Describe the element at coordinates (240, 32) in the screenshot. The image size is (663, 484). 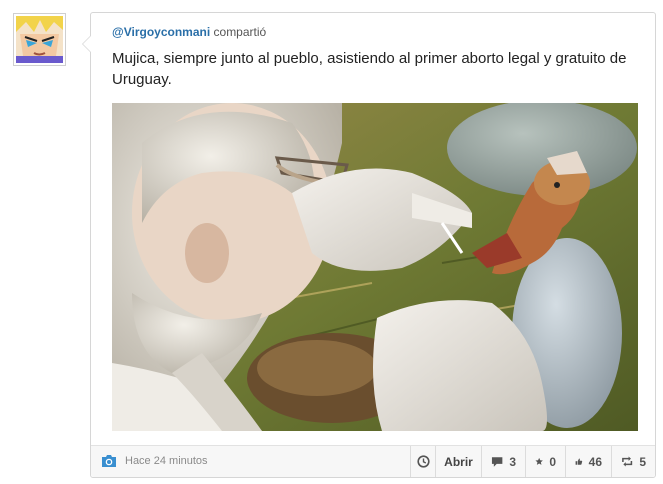
I see `shared-label: compartió` at that location.